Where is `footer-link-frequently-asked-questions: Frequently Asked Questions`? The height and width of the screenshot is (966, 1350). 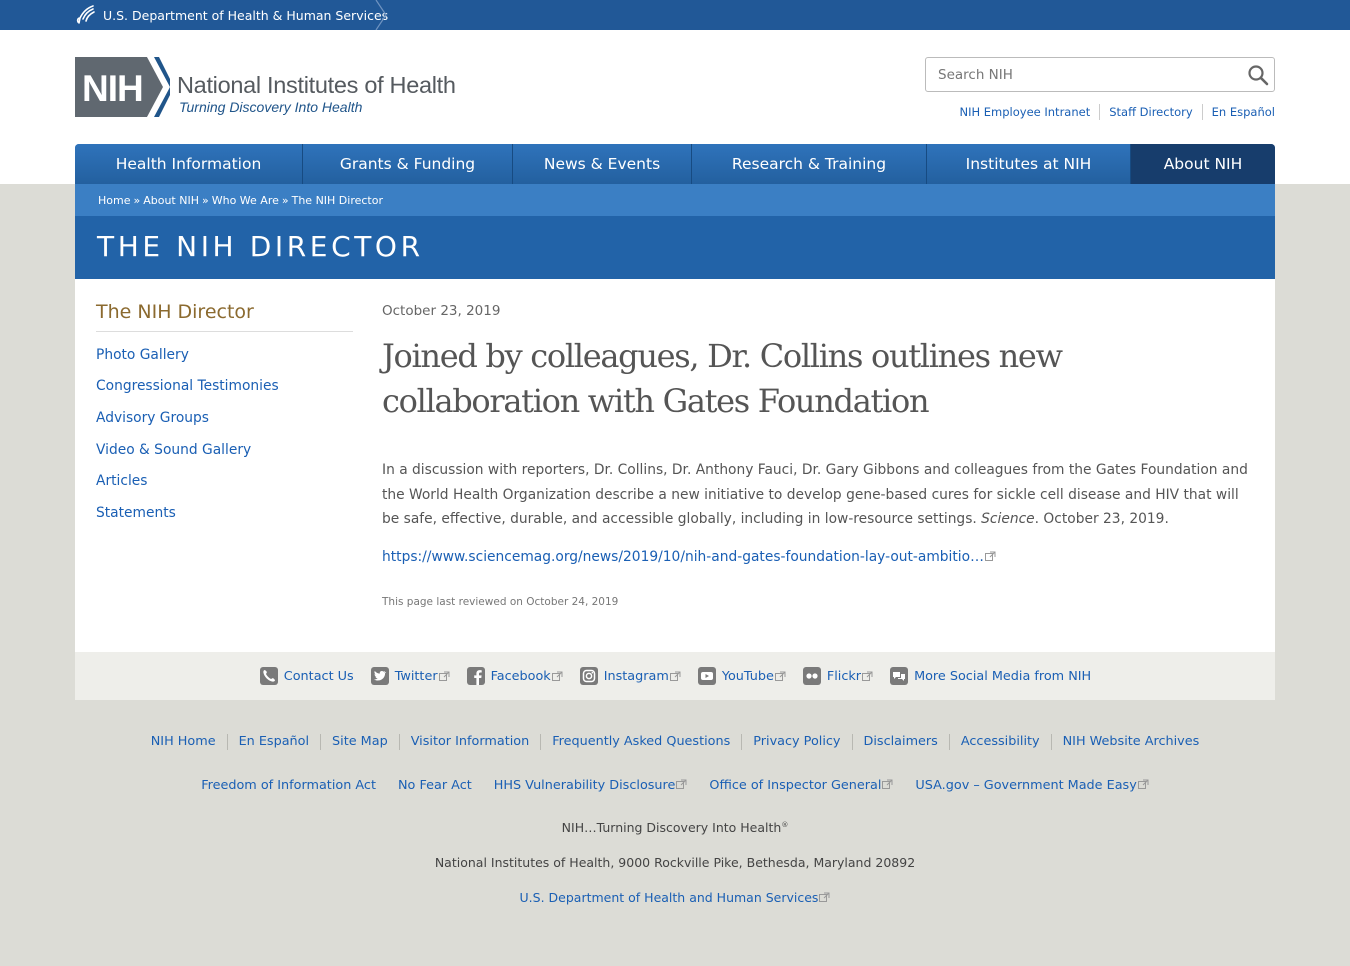
footer-link-frequently-asked-questions: Frequently Asked Questions is located at coordinates (640, 742).